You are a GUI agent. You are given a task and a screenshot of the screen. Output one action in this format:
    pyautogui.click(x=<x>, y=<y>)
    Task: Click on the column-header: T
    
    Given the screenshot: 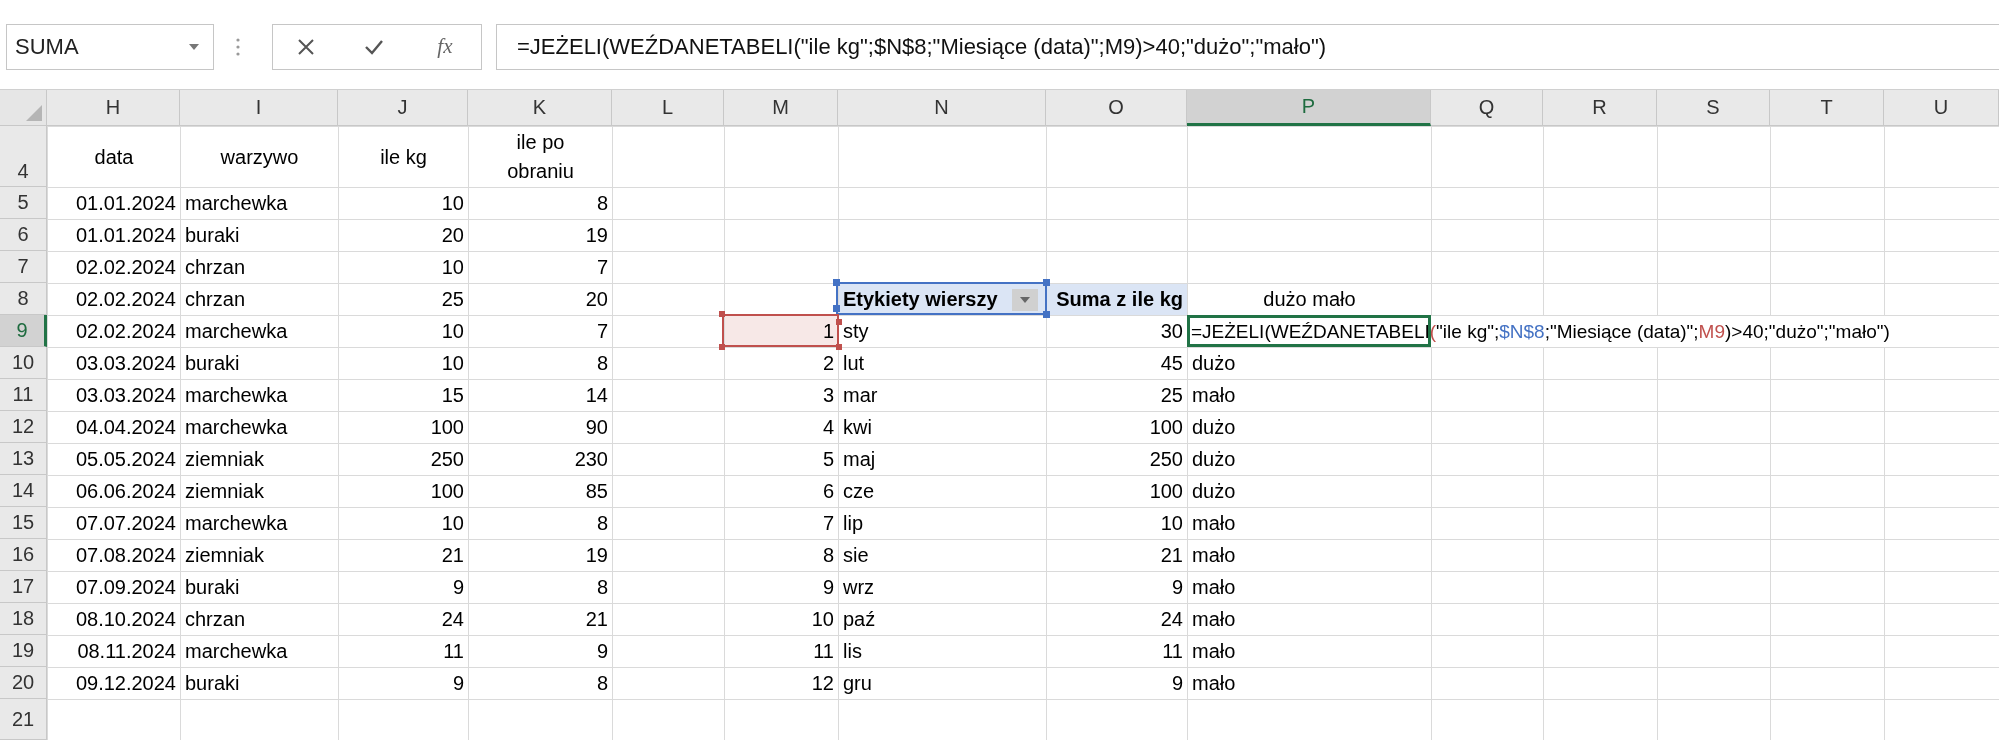 What is the action you would take?
    pyautogui.click(x=1827, y=108)
    